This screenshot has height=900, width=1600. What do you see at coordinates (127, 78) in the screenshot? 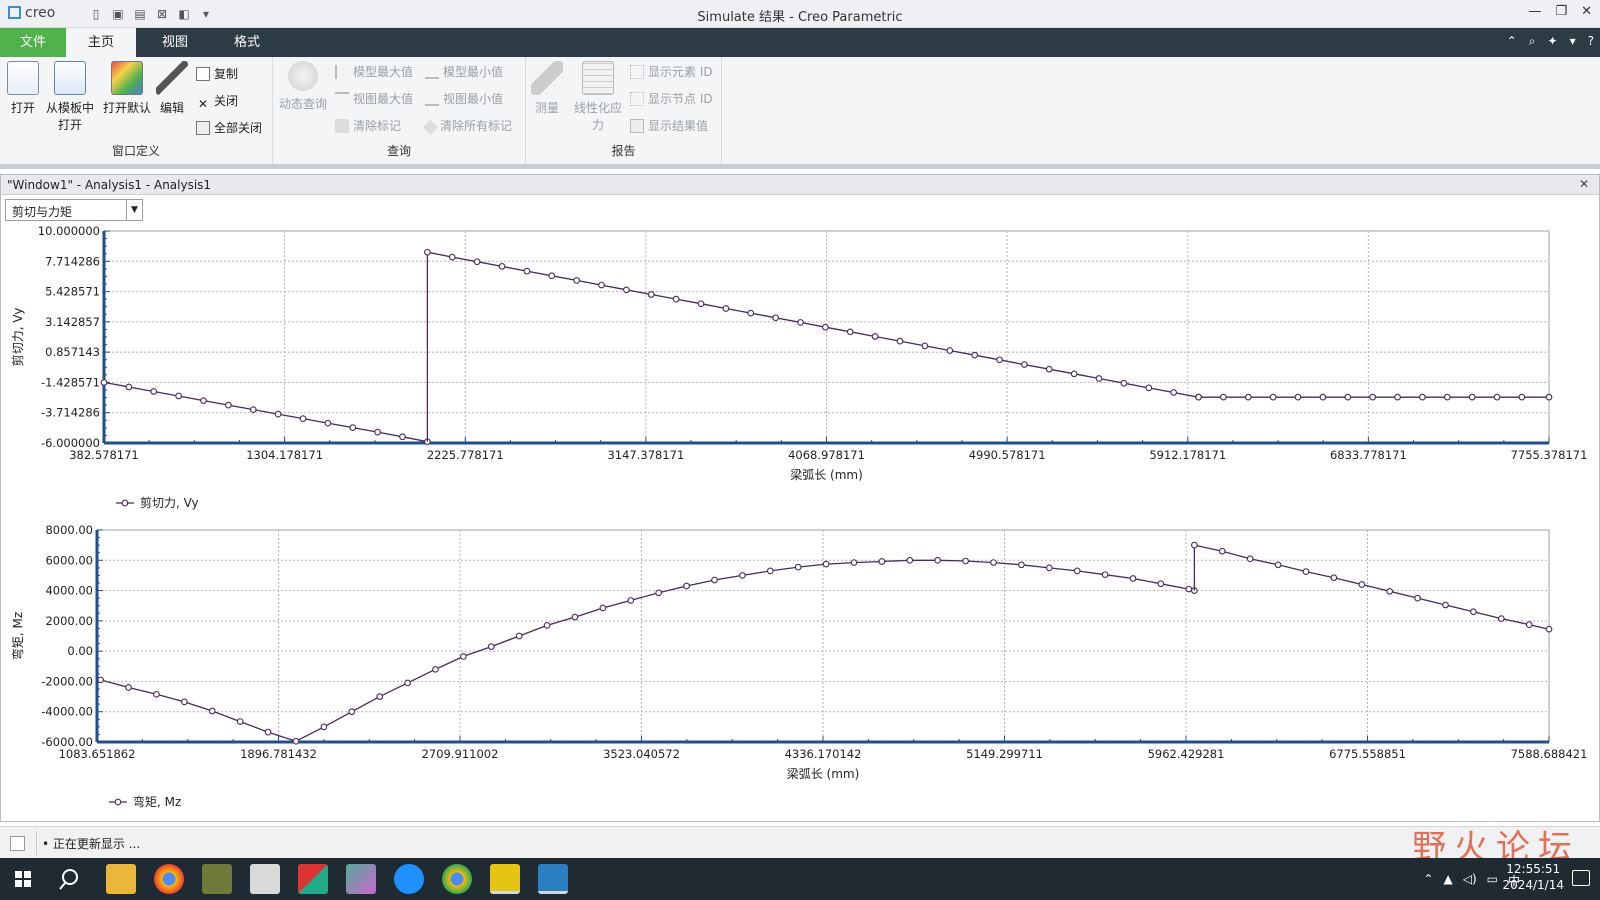
I see `open-default-icon` at bounding box center [127, 78].